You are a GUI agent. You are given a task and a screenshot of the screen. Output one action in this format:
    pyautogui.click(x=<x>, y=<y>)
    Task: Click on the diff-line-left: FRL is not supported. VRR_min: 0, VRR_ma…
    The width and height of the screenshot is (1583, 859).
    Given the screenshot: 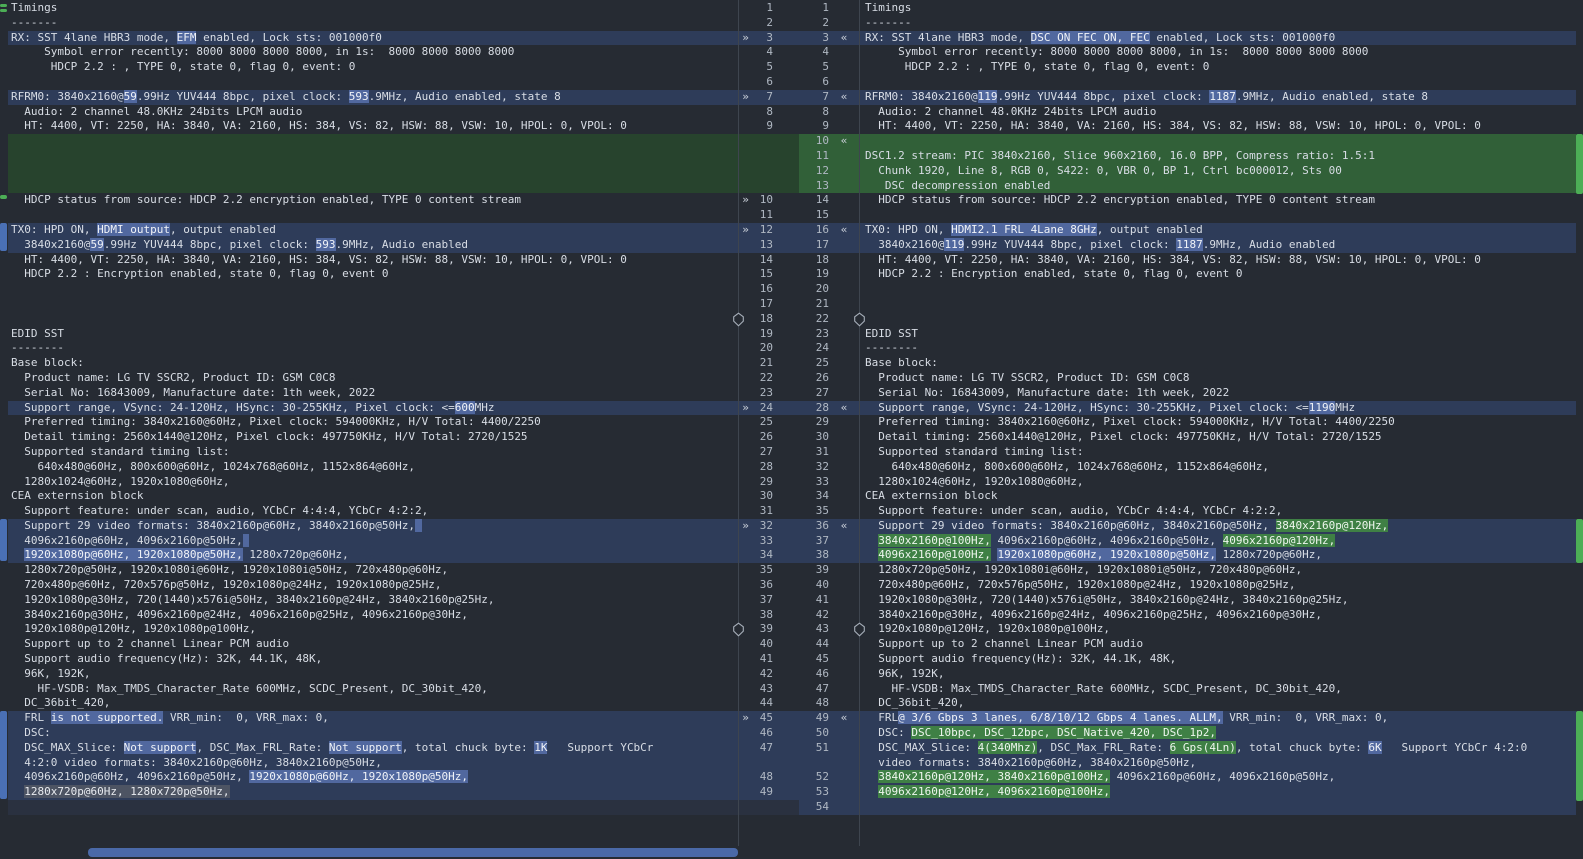 What is the action you would take?
    pyautogui.click(x=373, y=719)
    